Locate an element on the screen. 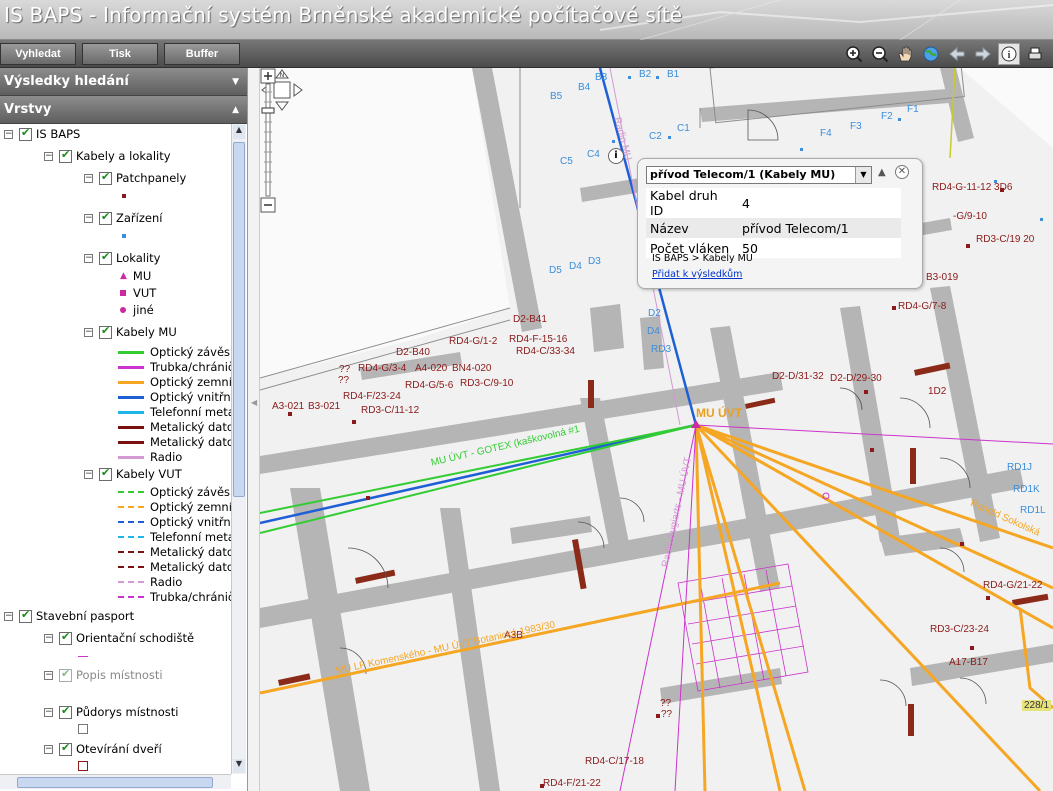 This screenshot has width=1053, height=791. chevron-up-icon: ▲ is located at coordinates (235, 110).